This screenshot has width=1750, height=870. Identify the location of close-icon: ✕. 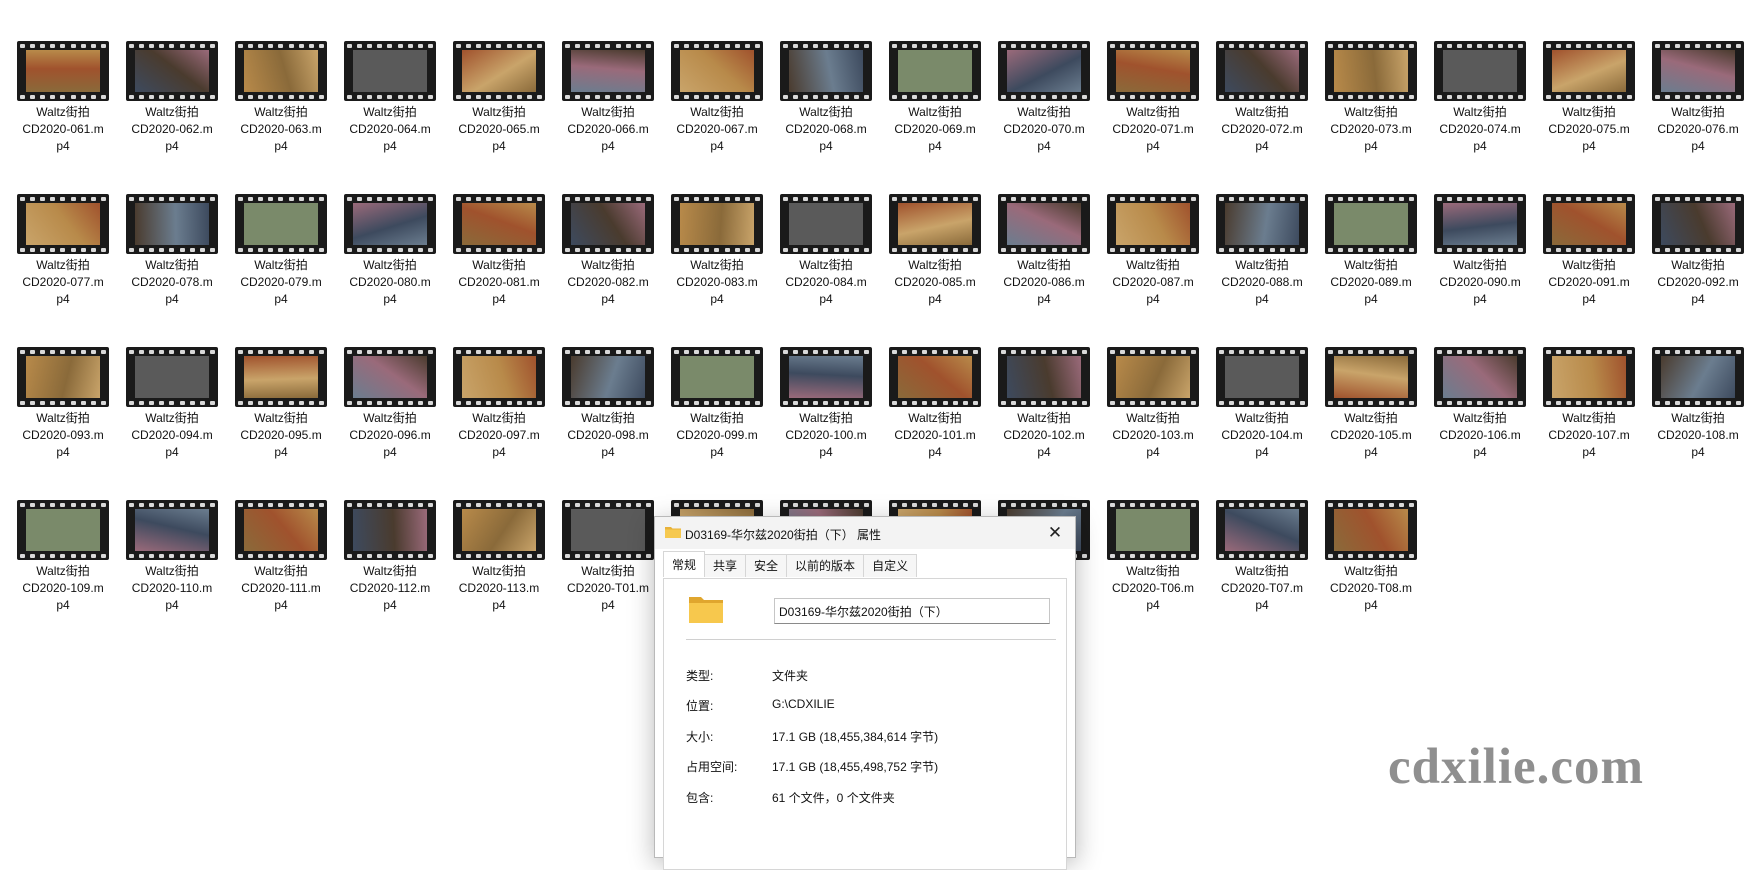
(1055, 533).